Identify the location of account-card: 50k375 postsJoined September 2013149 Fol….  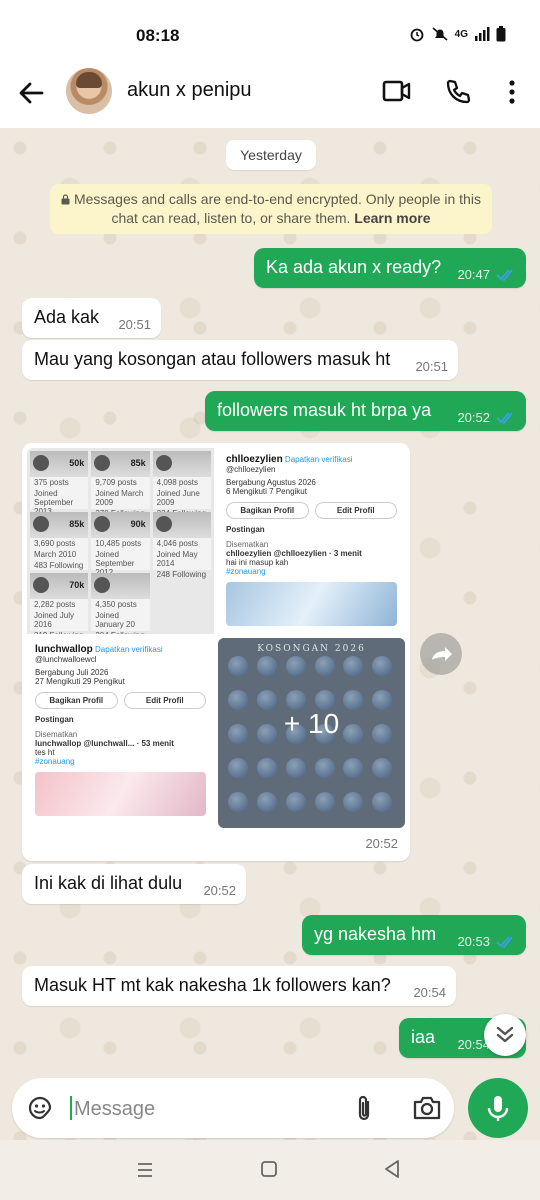
(59, 489).